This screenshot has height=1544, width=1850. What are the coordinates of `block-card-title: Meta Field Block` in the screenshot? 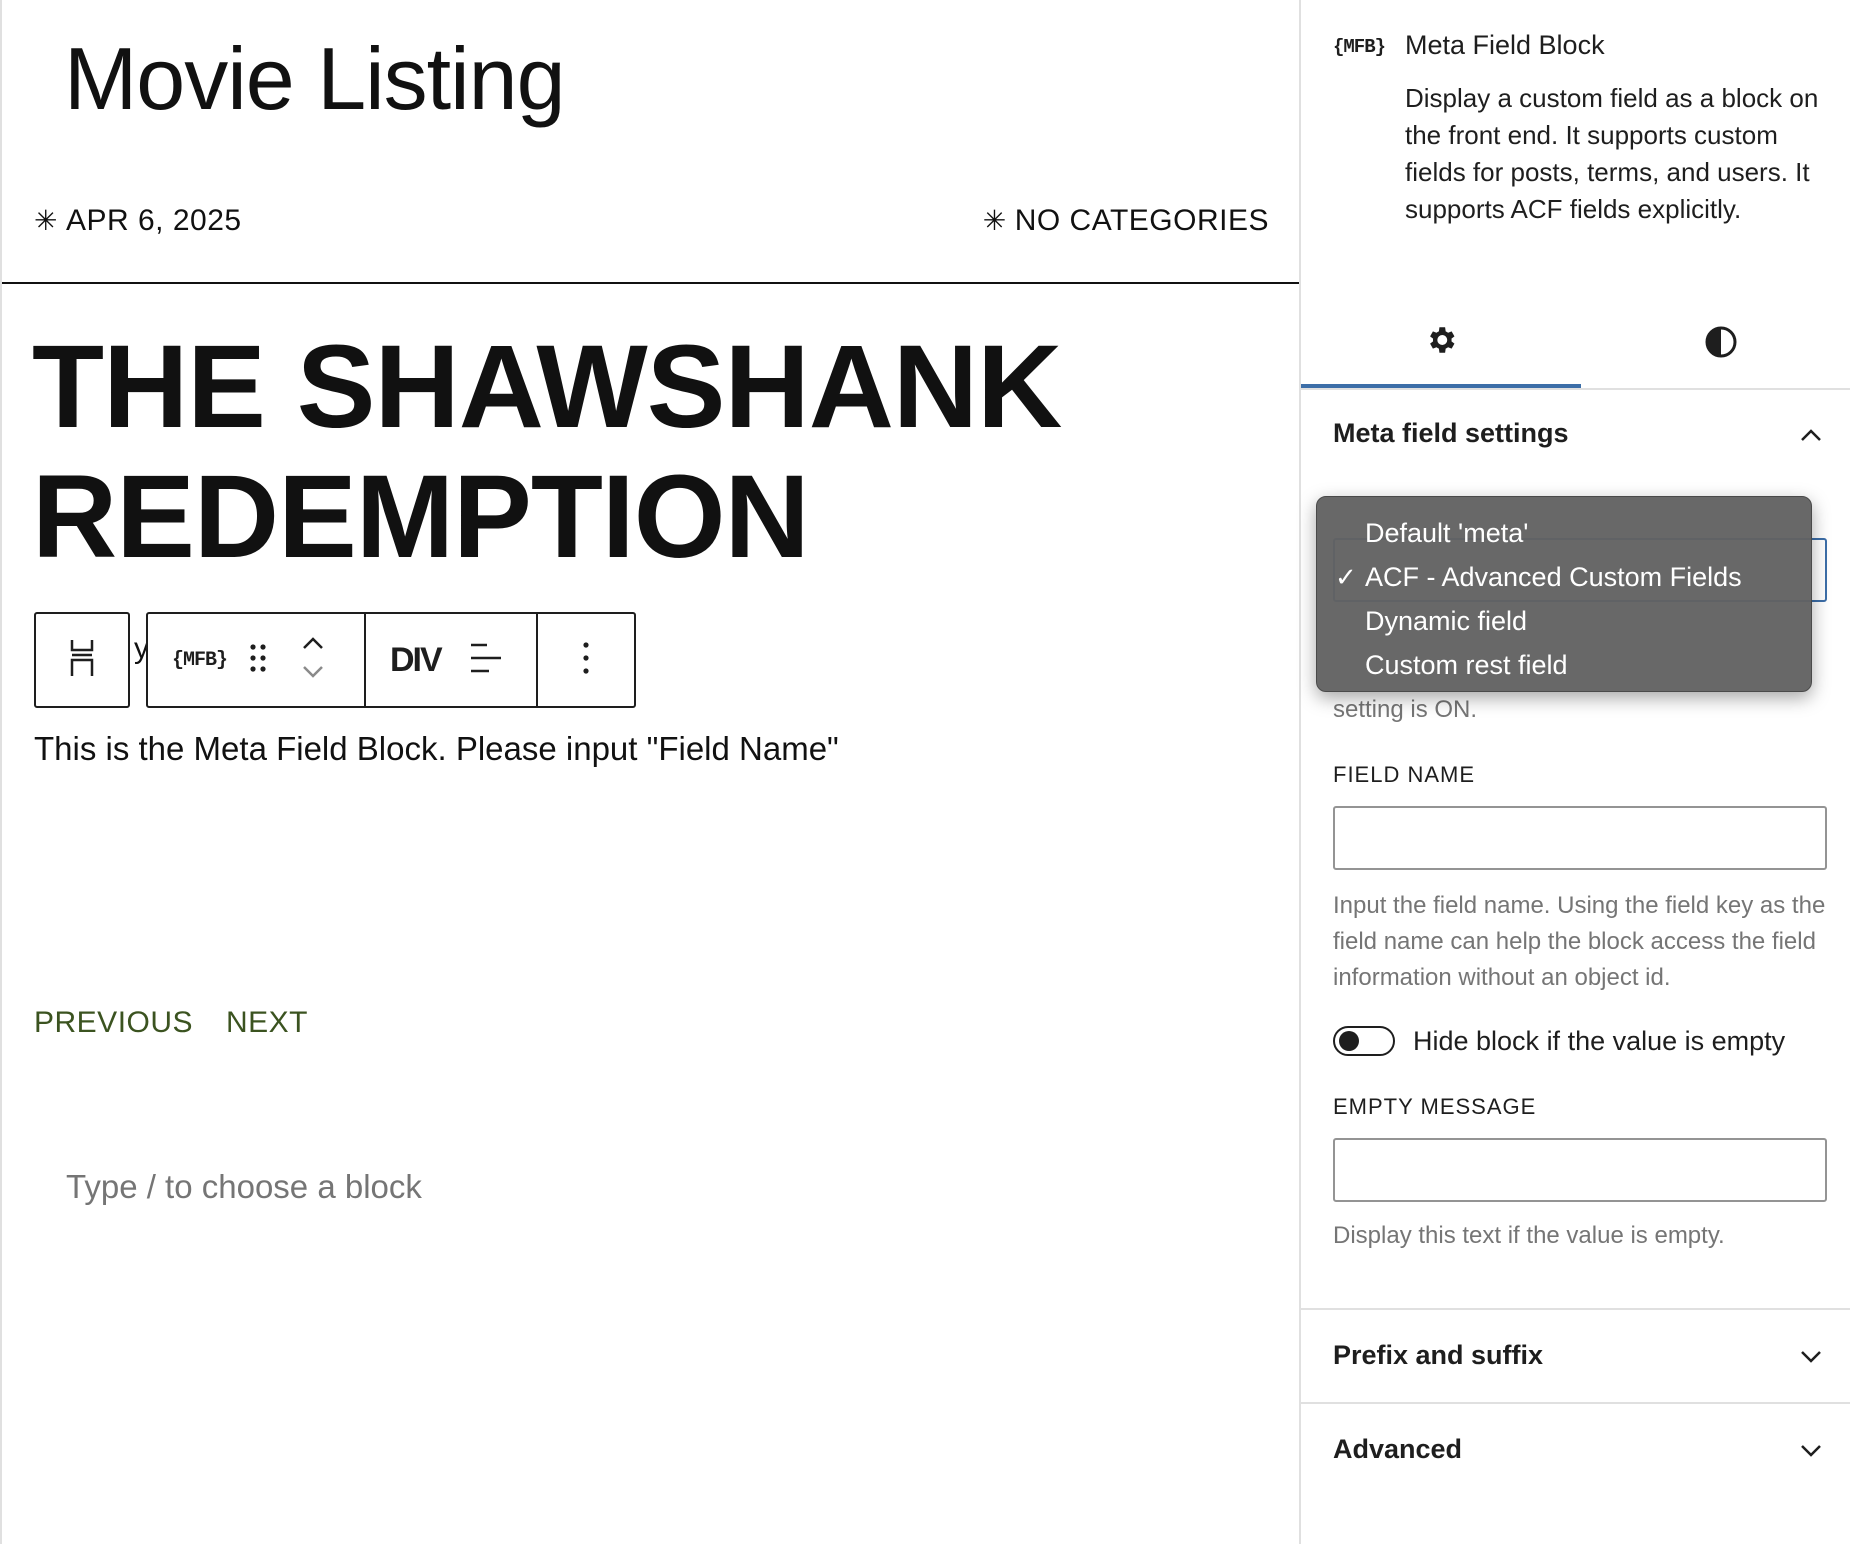 It's located at (1505, 45).